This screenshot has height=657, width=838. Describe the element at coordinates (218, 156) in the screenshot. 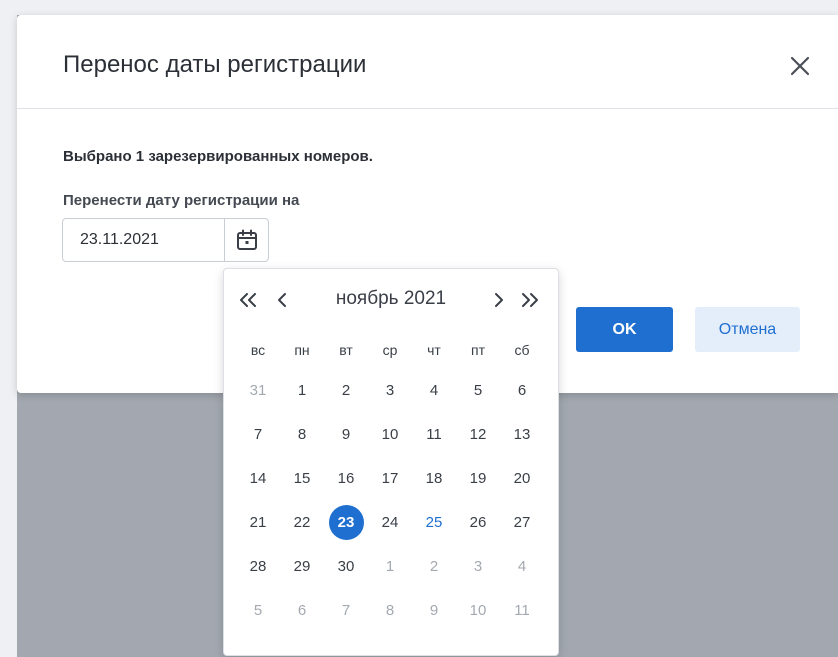

I see `selection-message: Выбрано 1 зарезервированных номеров.` at that location.